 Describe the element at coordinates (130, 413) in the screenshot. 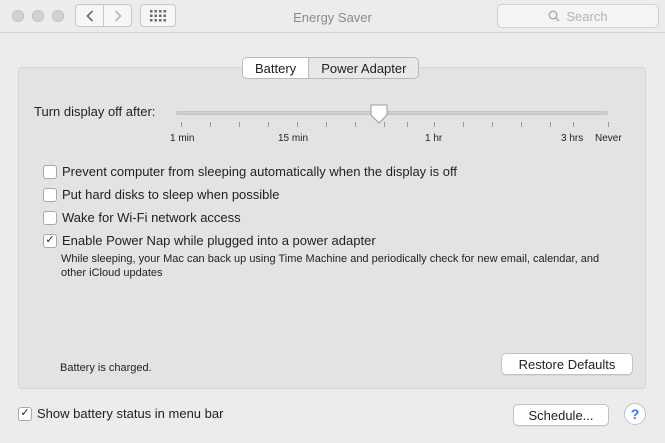

I see `option-label: Show battery status in menu bar` at that location.